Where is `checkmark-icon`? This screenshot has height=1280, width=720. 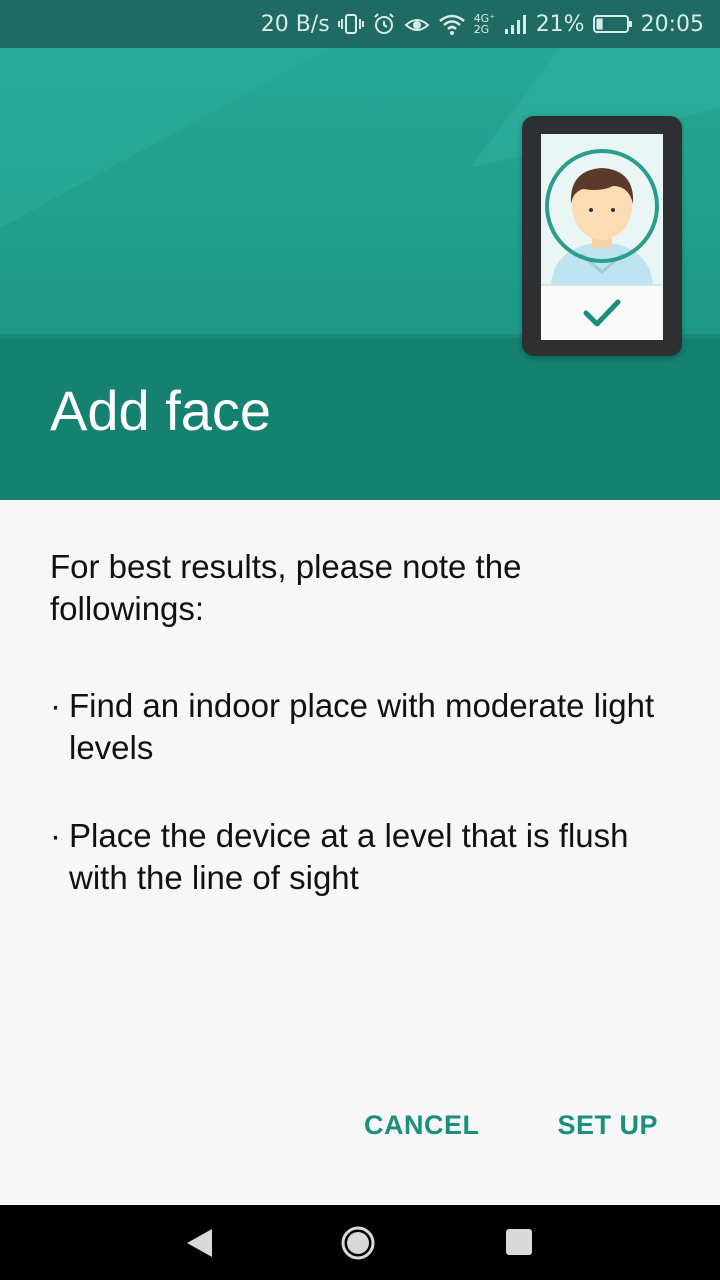
checkmark-icon is located at coordinates (602, 313).